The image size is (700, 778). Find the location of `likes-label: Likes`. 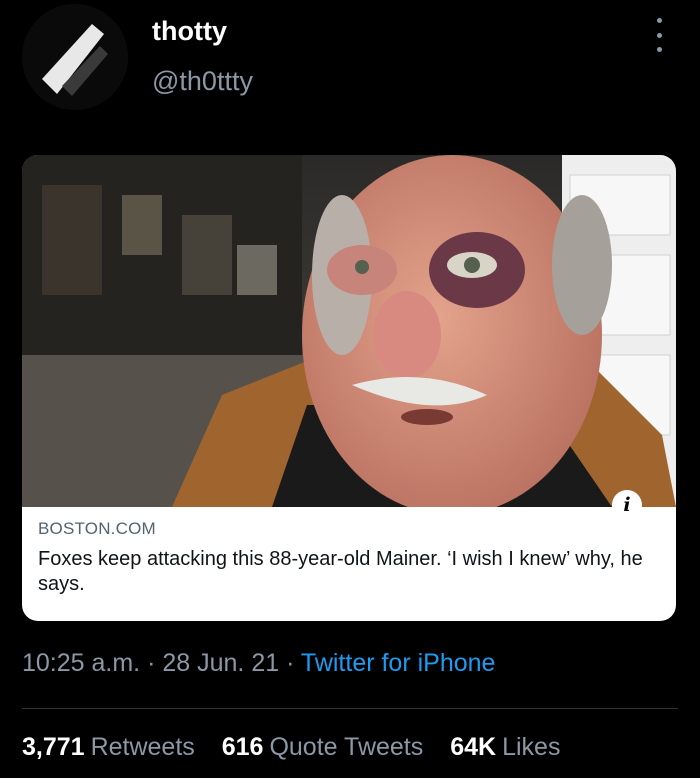

likes-label: Likes is located at coordinates (531, 747).